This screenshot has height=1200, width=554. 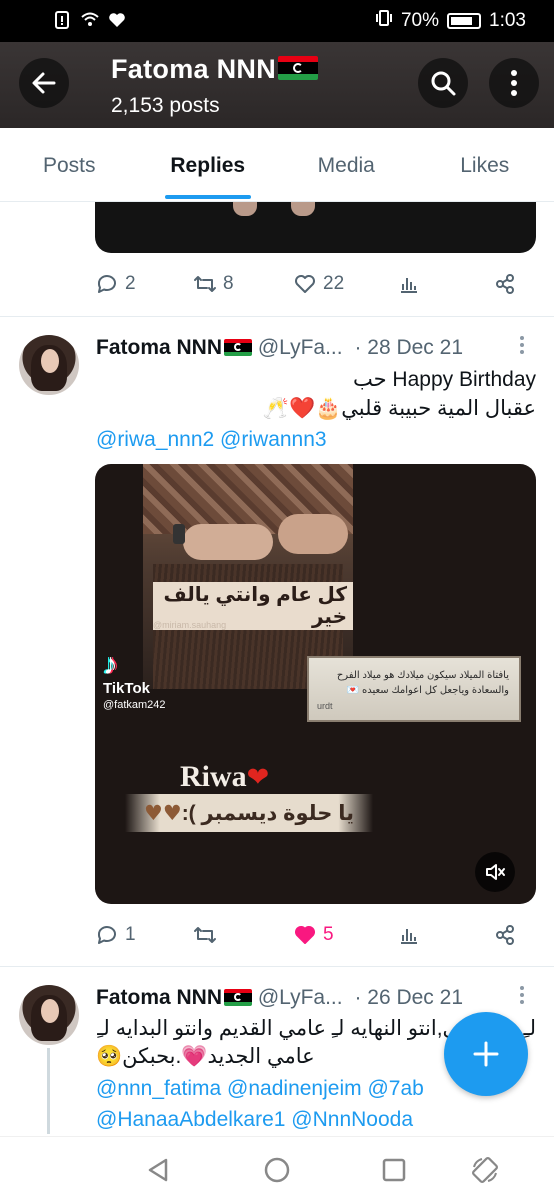 What do you see at coordinates (243, 284) in the screenshot?
I see `retweet-button: 8` at bounding box center [243, 284].